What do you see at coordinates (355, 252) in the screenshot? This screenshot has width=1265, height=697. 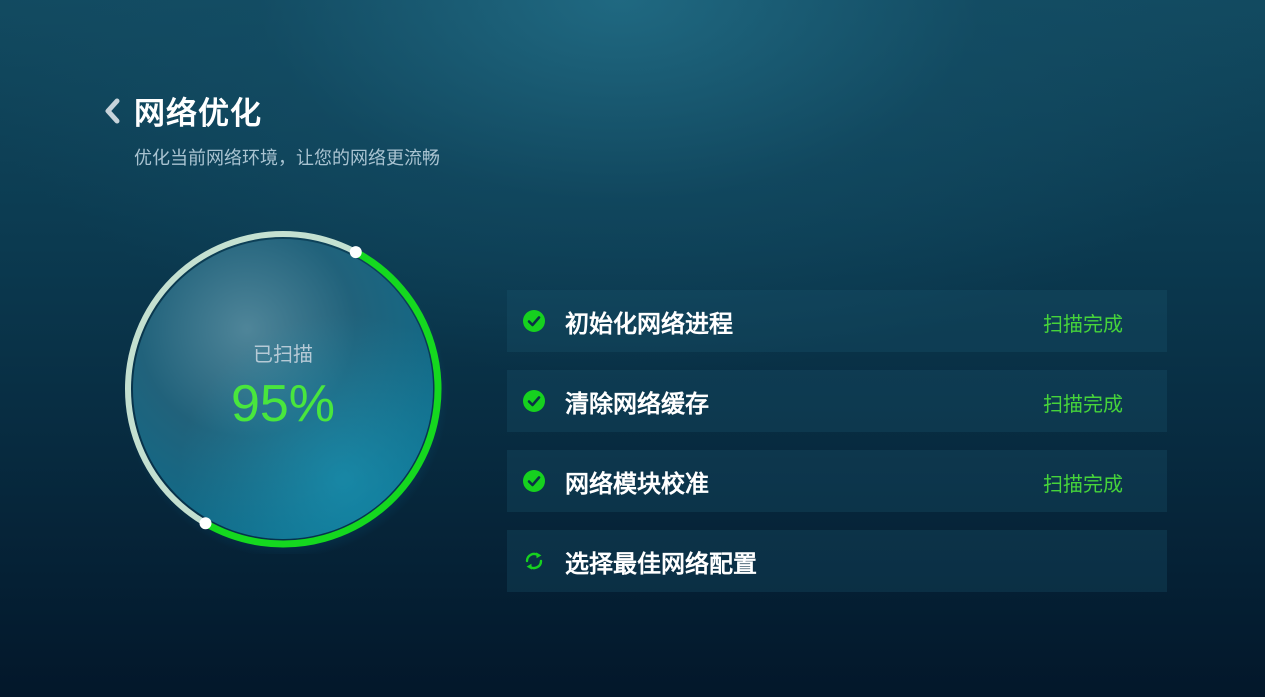 I see `gauge-arc-start-dot` at bounding box center [355, 252].